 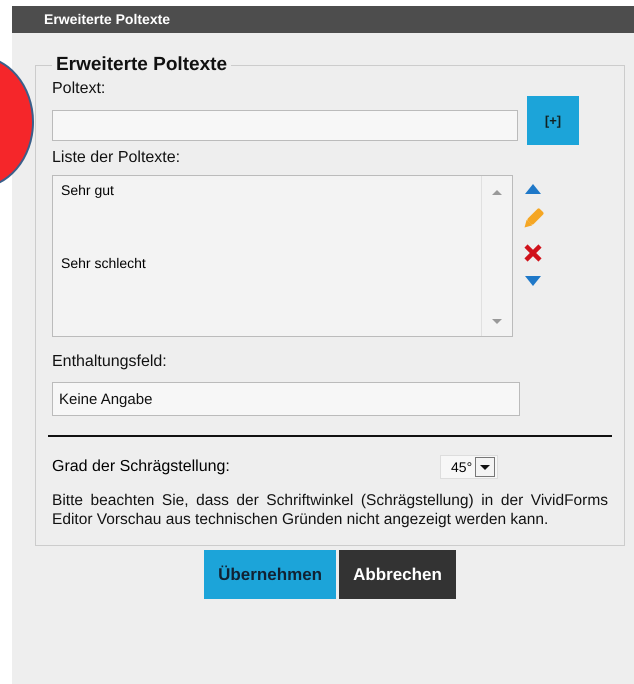 What do you see at coordinates (110, 362) in the screenshot?
I see `field-label: Enthaltungsfeld:` at bounding box center [110, 362].